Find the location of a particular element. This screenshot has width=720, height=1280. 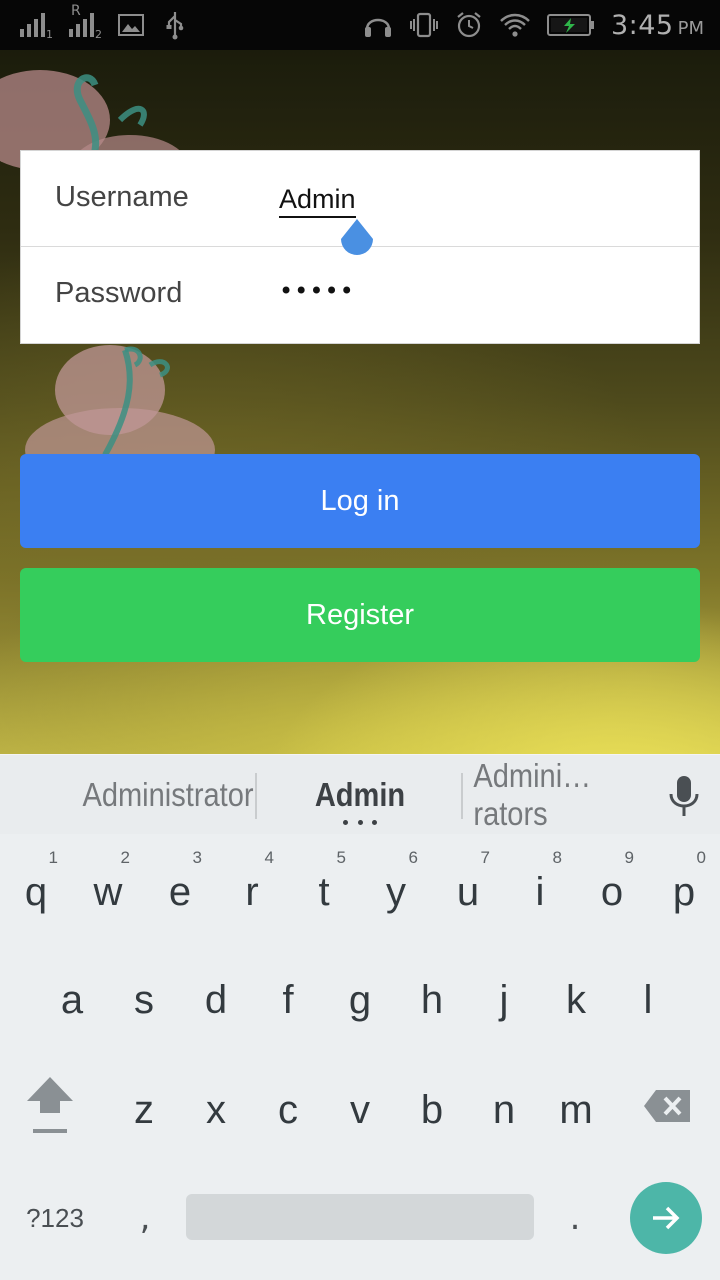

key-label: c is located at coordinates (288, 1109).